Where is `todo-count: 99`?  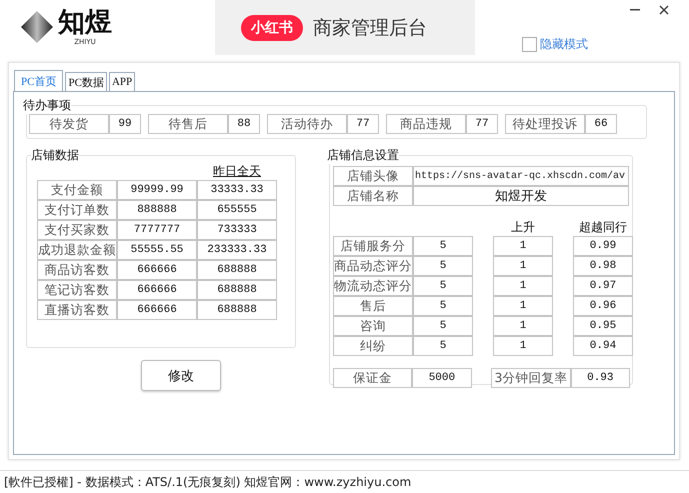 todo-count: 99 is located at coordinates (125, 124).